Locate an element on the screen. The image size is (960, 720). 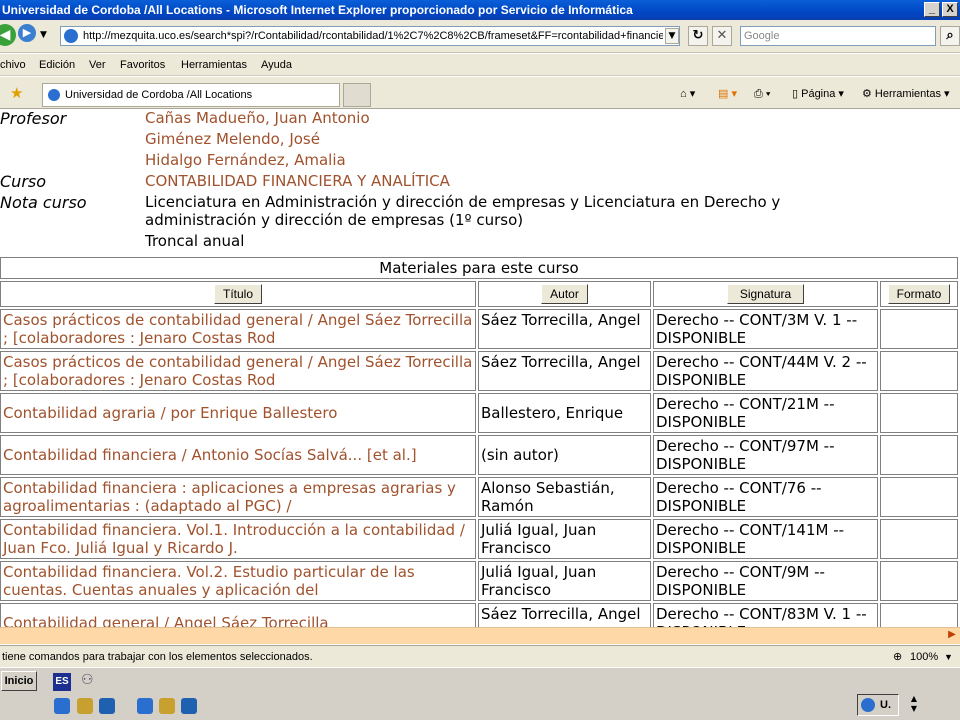
favorites-star-icon: ★ is located at coordinates (16, 93).